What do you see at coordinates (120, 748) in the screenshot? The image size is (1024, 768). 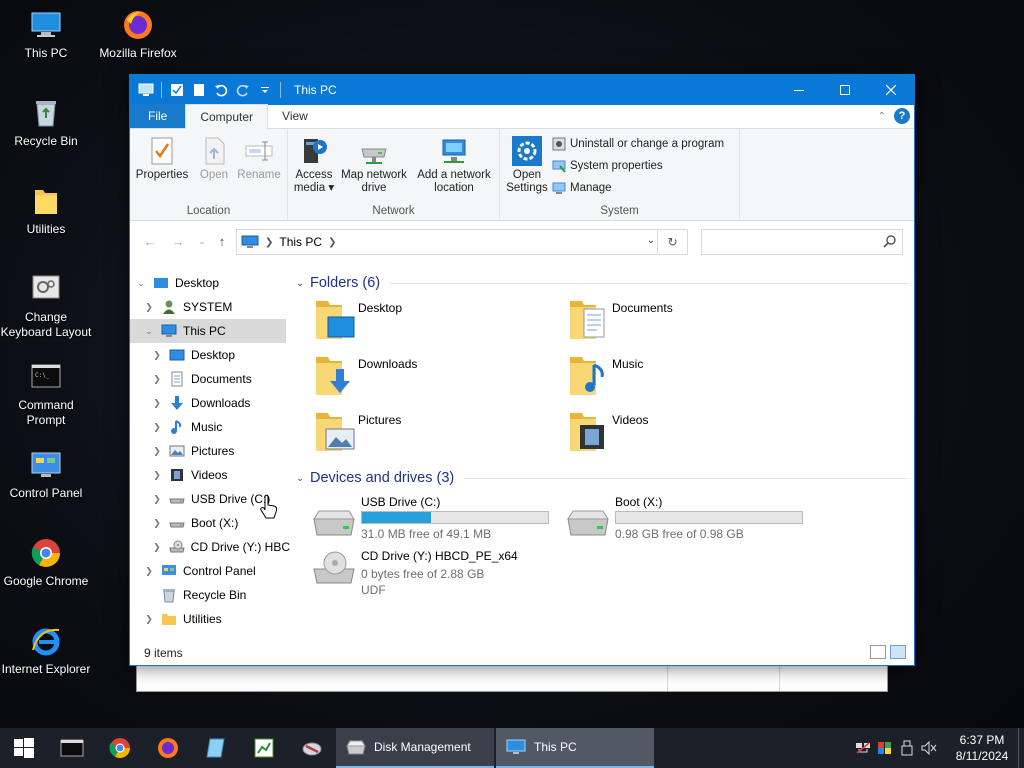 I see `taskbar-chrome` at bounding box center [120, 748].